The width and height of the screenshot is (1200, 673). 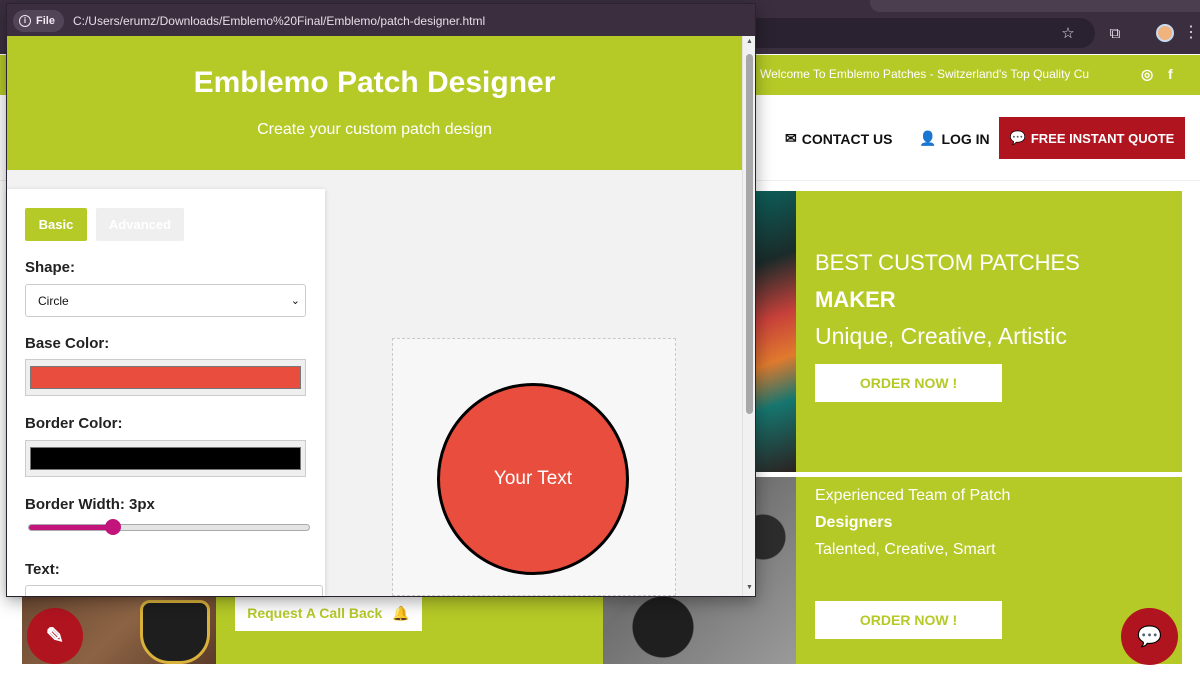 I want to click on text-label: Text:, so click(x=42, y=569).